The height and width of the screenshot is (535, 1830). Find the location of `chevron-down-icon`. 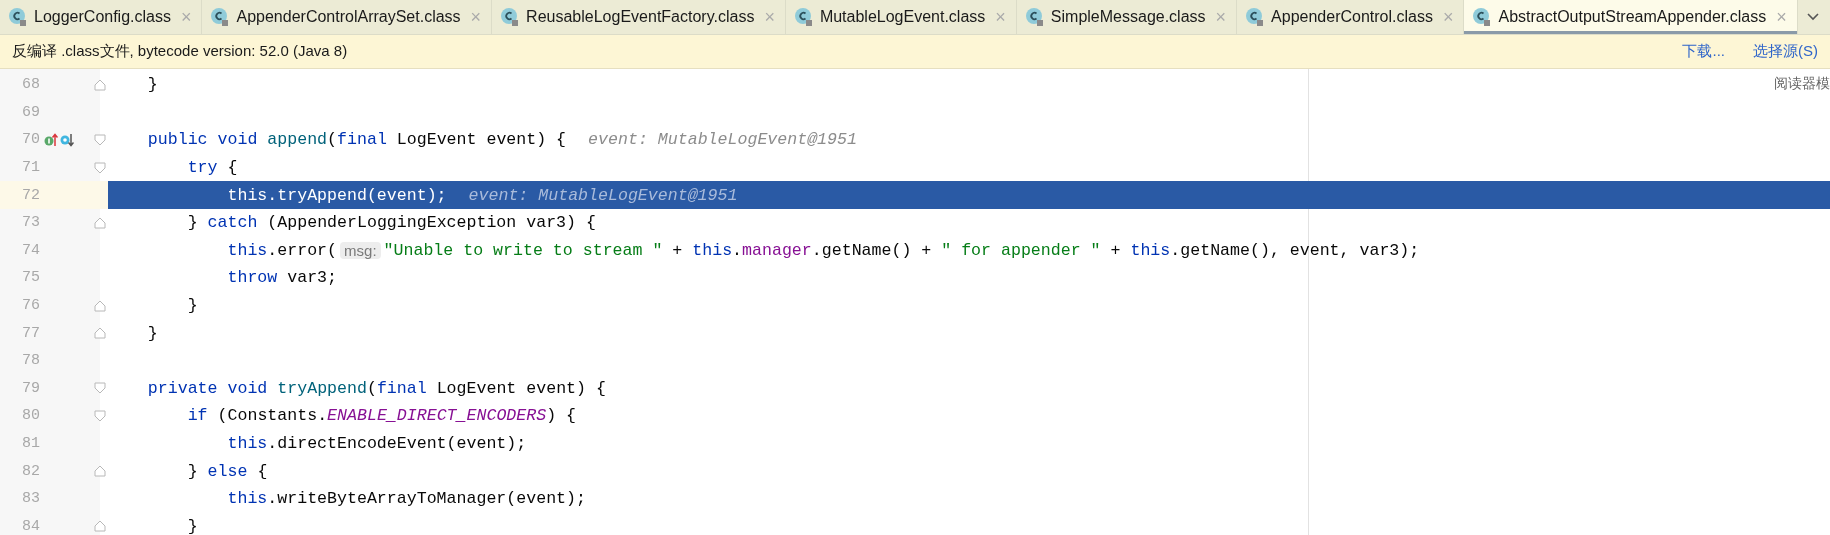

chevron-down-icon is located at coordinates (1813, 17).